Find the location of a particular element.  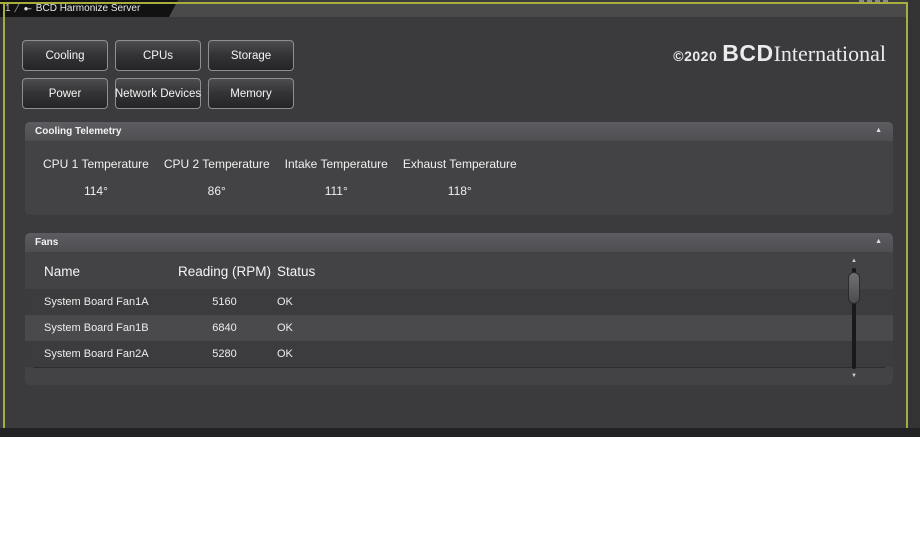

cooling-telemetry-title: Cooling Telemetry is located at coordinates (78, 131).